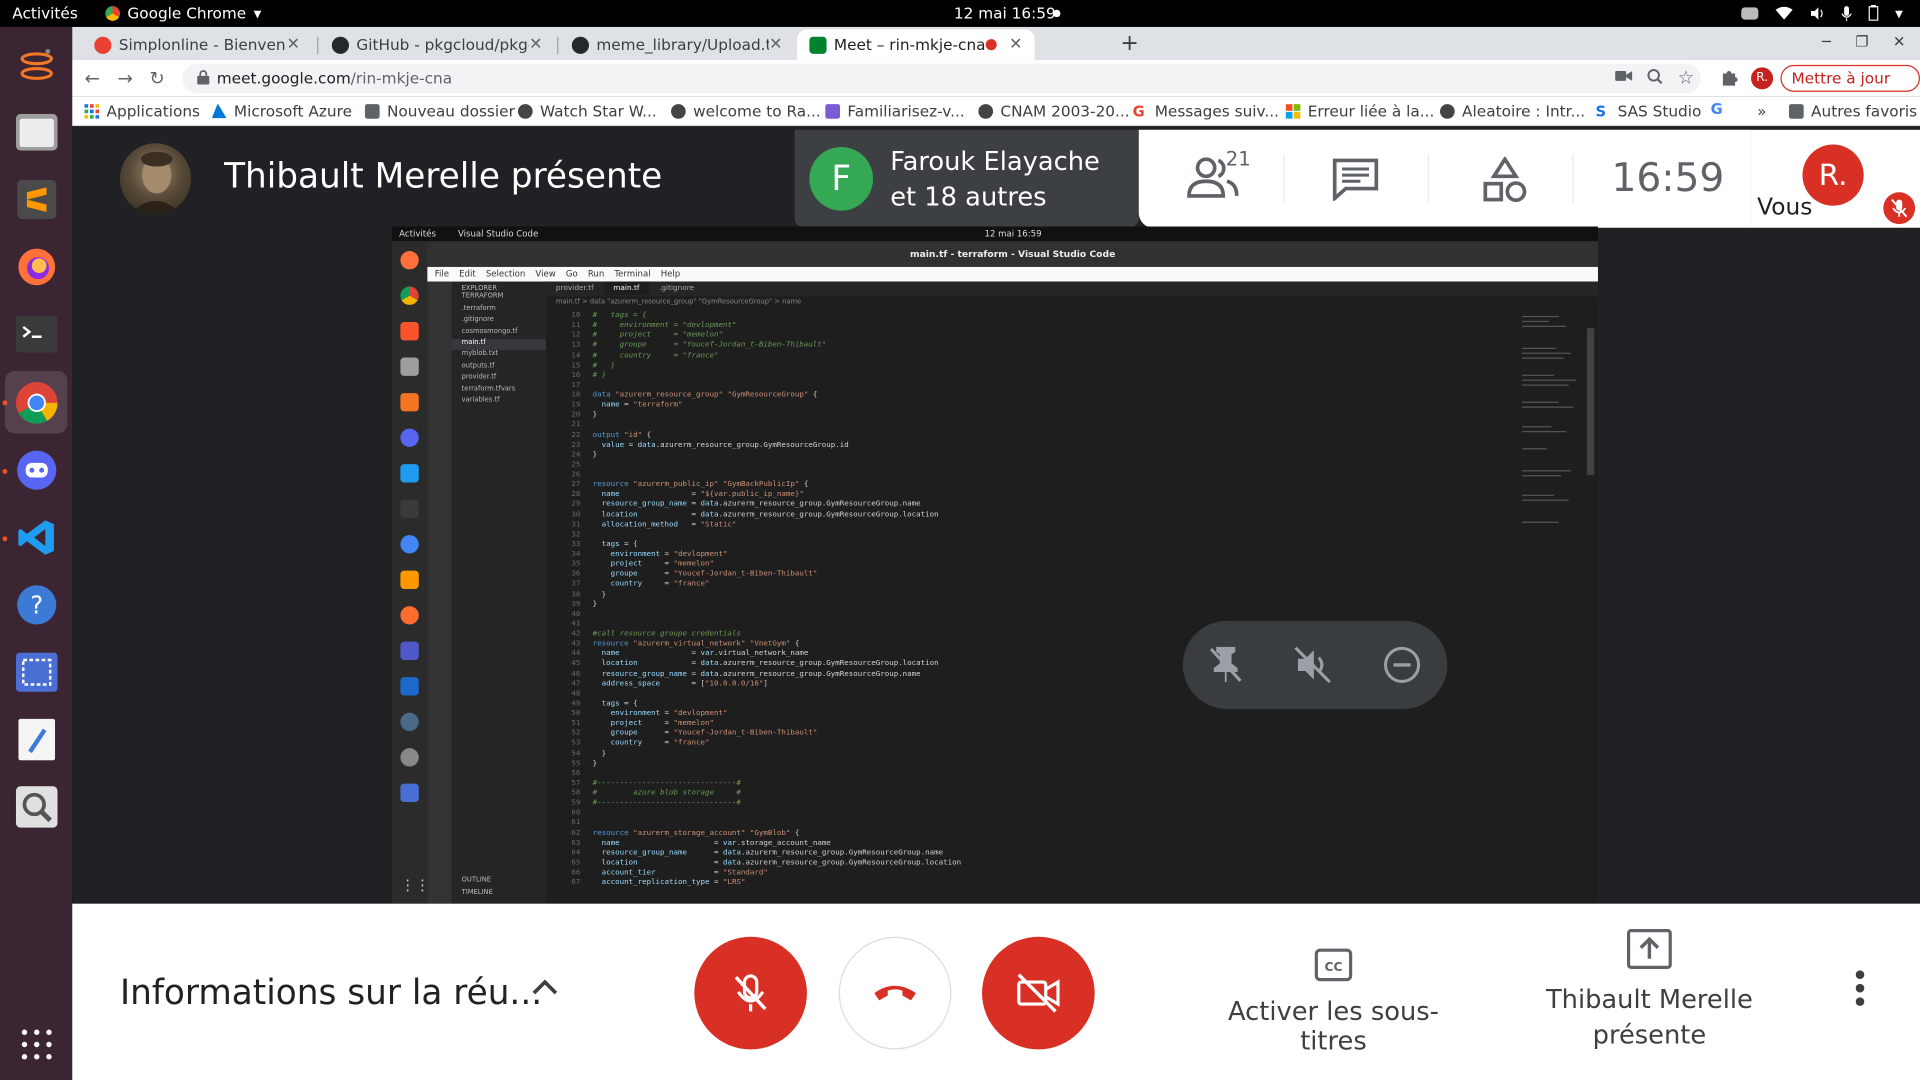  Describe the element at coordinates (1899, 41) in the screenshot. I see `close-window-icon: ✕` at that location.